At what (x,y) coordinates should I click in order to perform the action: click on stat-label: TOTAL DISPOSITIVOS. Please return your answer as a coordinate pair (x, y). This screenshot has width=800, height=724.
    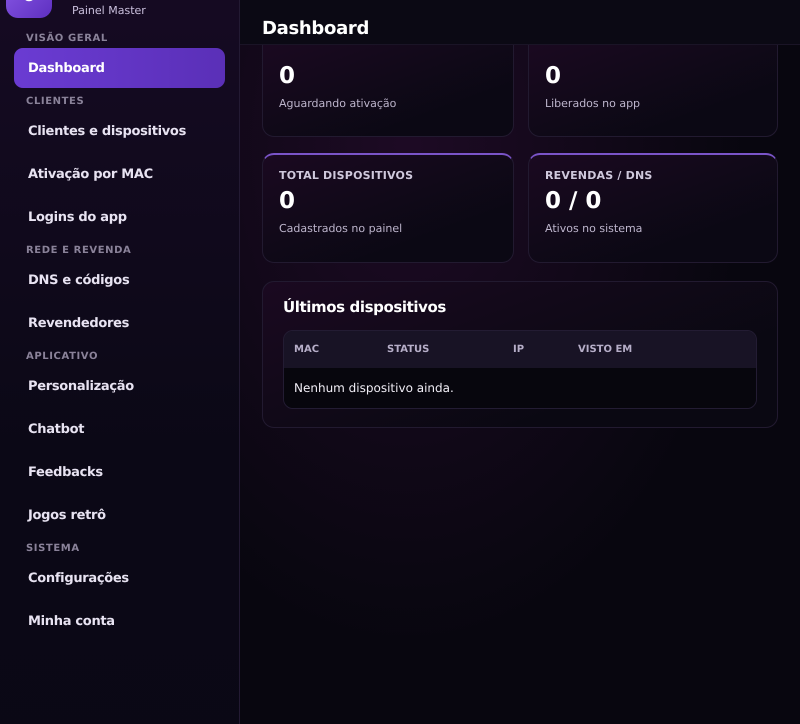
    Looking at the image, I should click on (346, 175).